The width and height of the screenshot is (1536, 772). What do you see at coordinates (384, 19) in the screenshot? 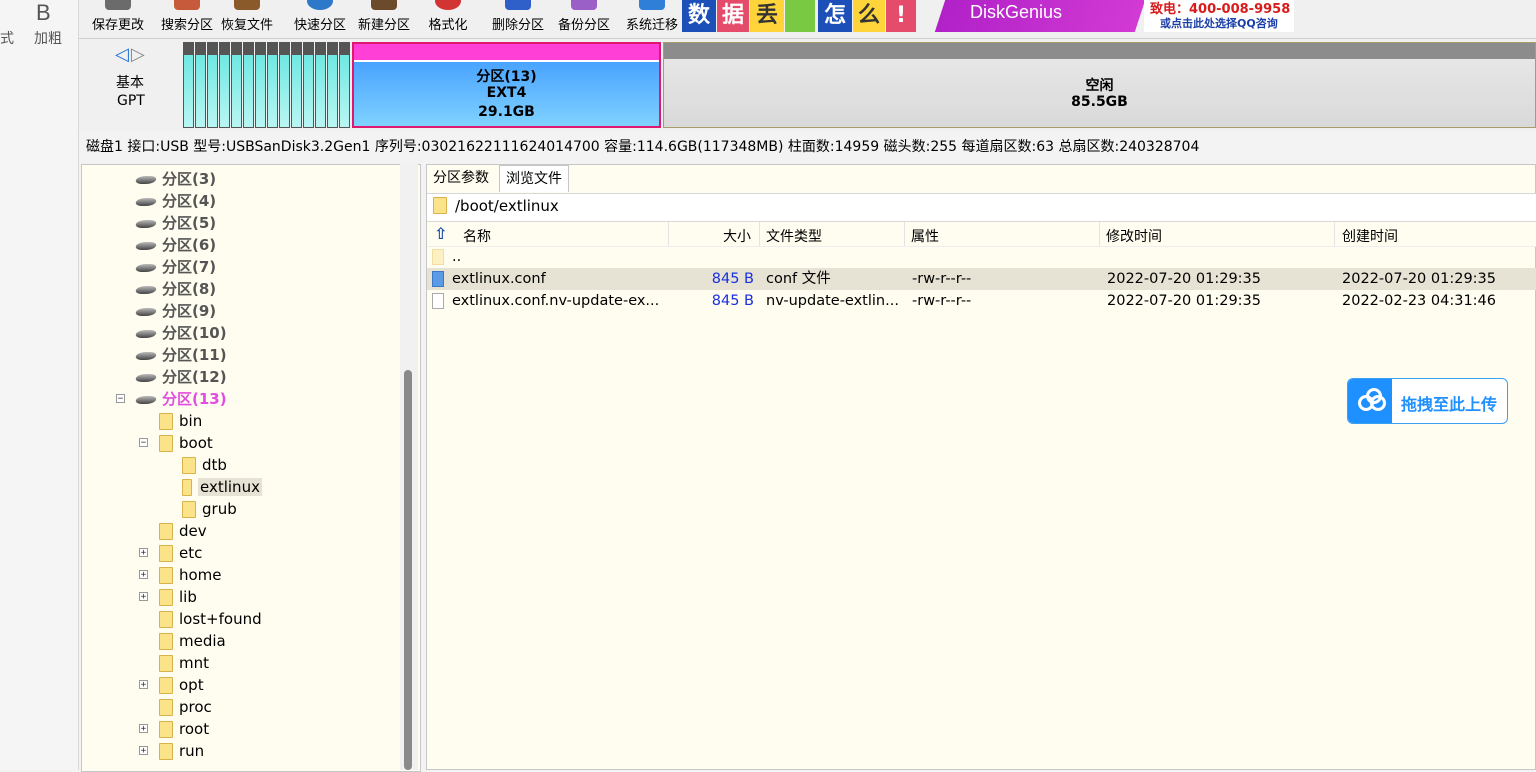
I see `new-partition-button: 新建分区` at bounding box center [384, 19].